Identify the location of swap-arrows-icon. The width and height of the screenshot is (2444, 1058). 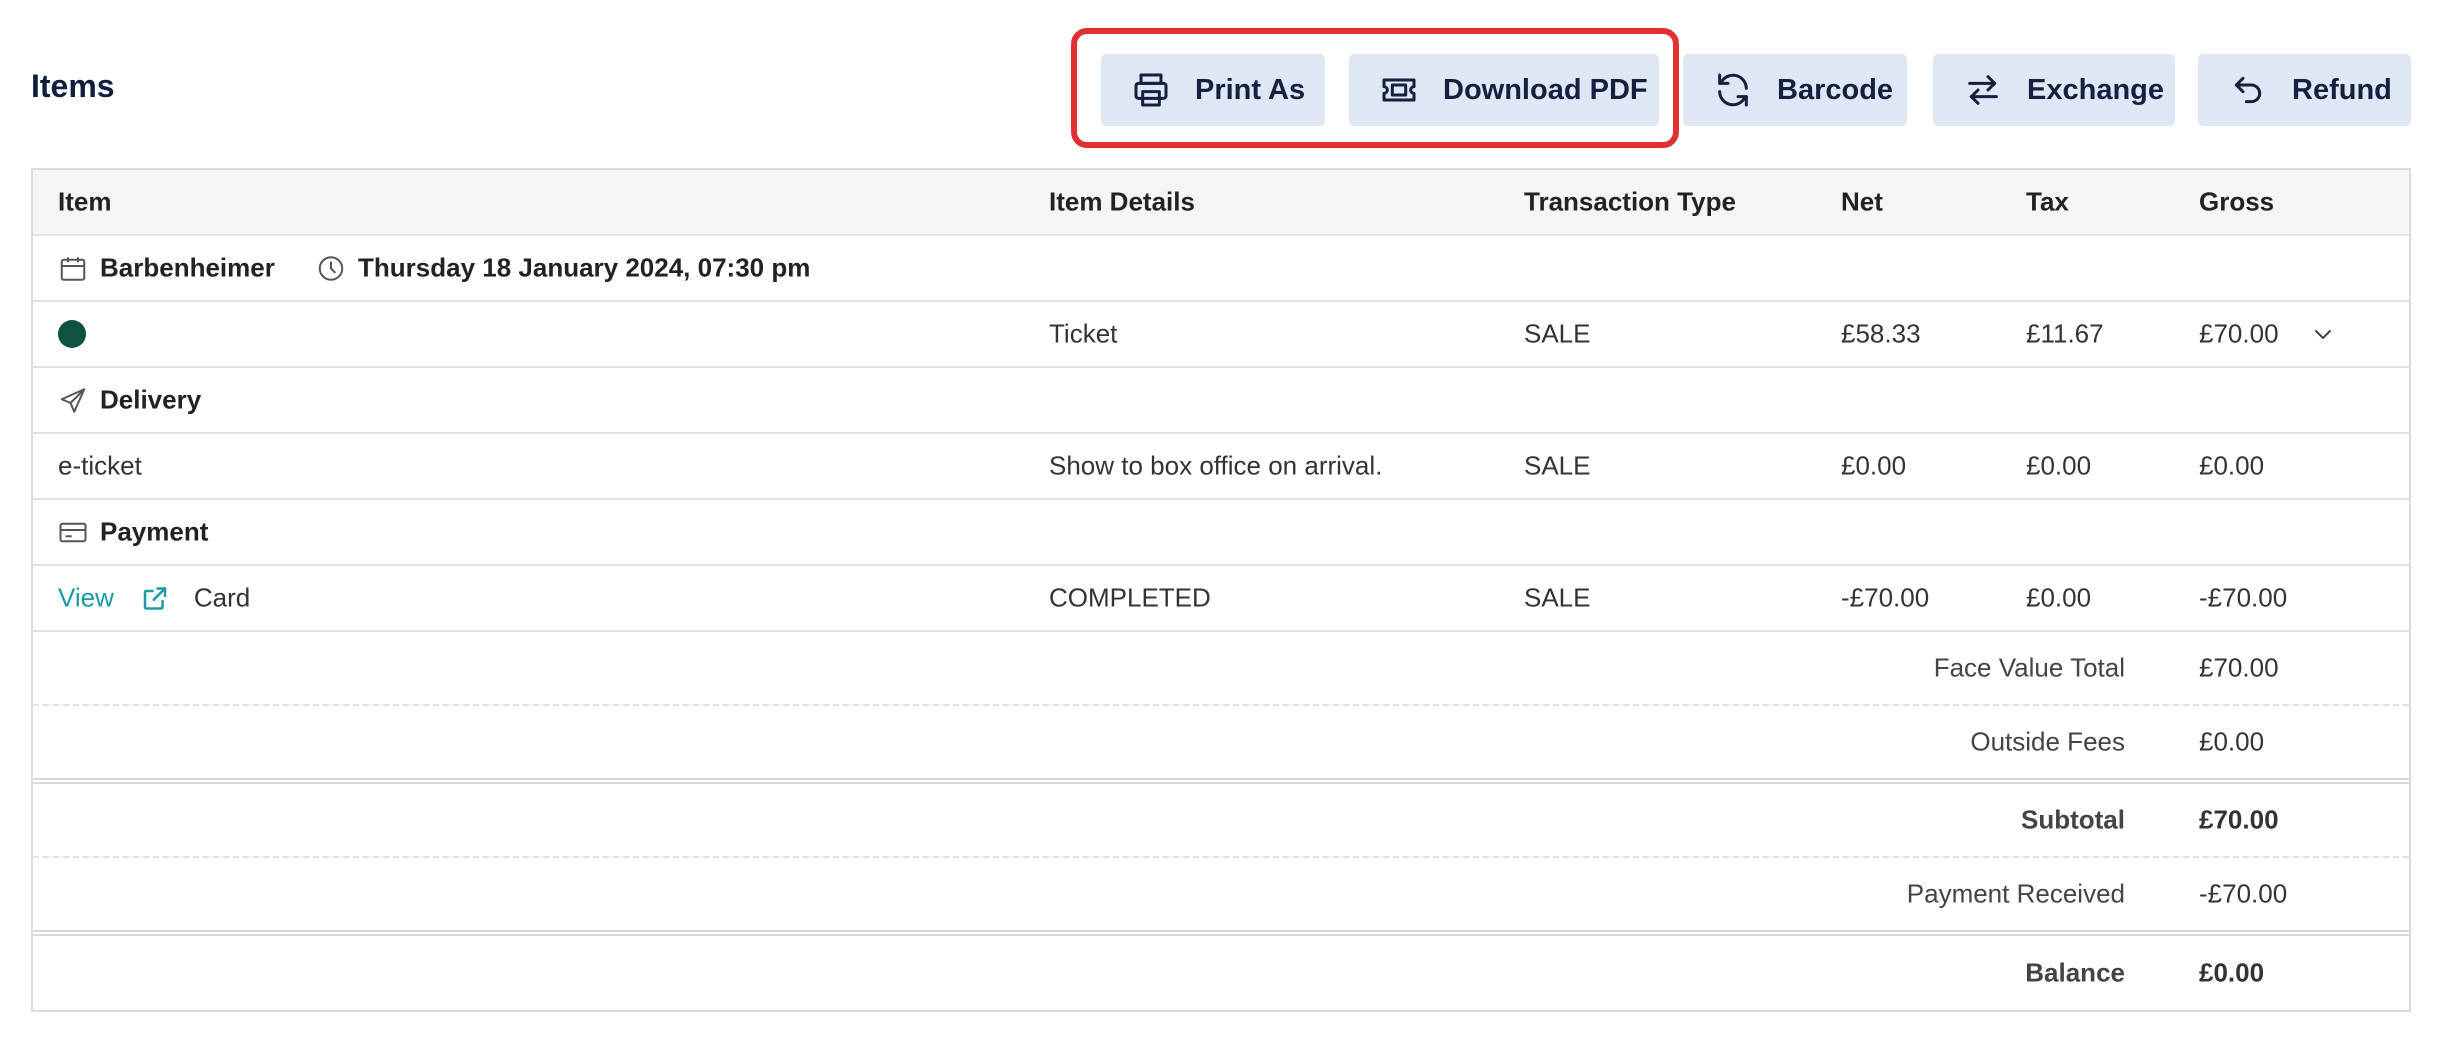
(1983, 90).